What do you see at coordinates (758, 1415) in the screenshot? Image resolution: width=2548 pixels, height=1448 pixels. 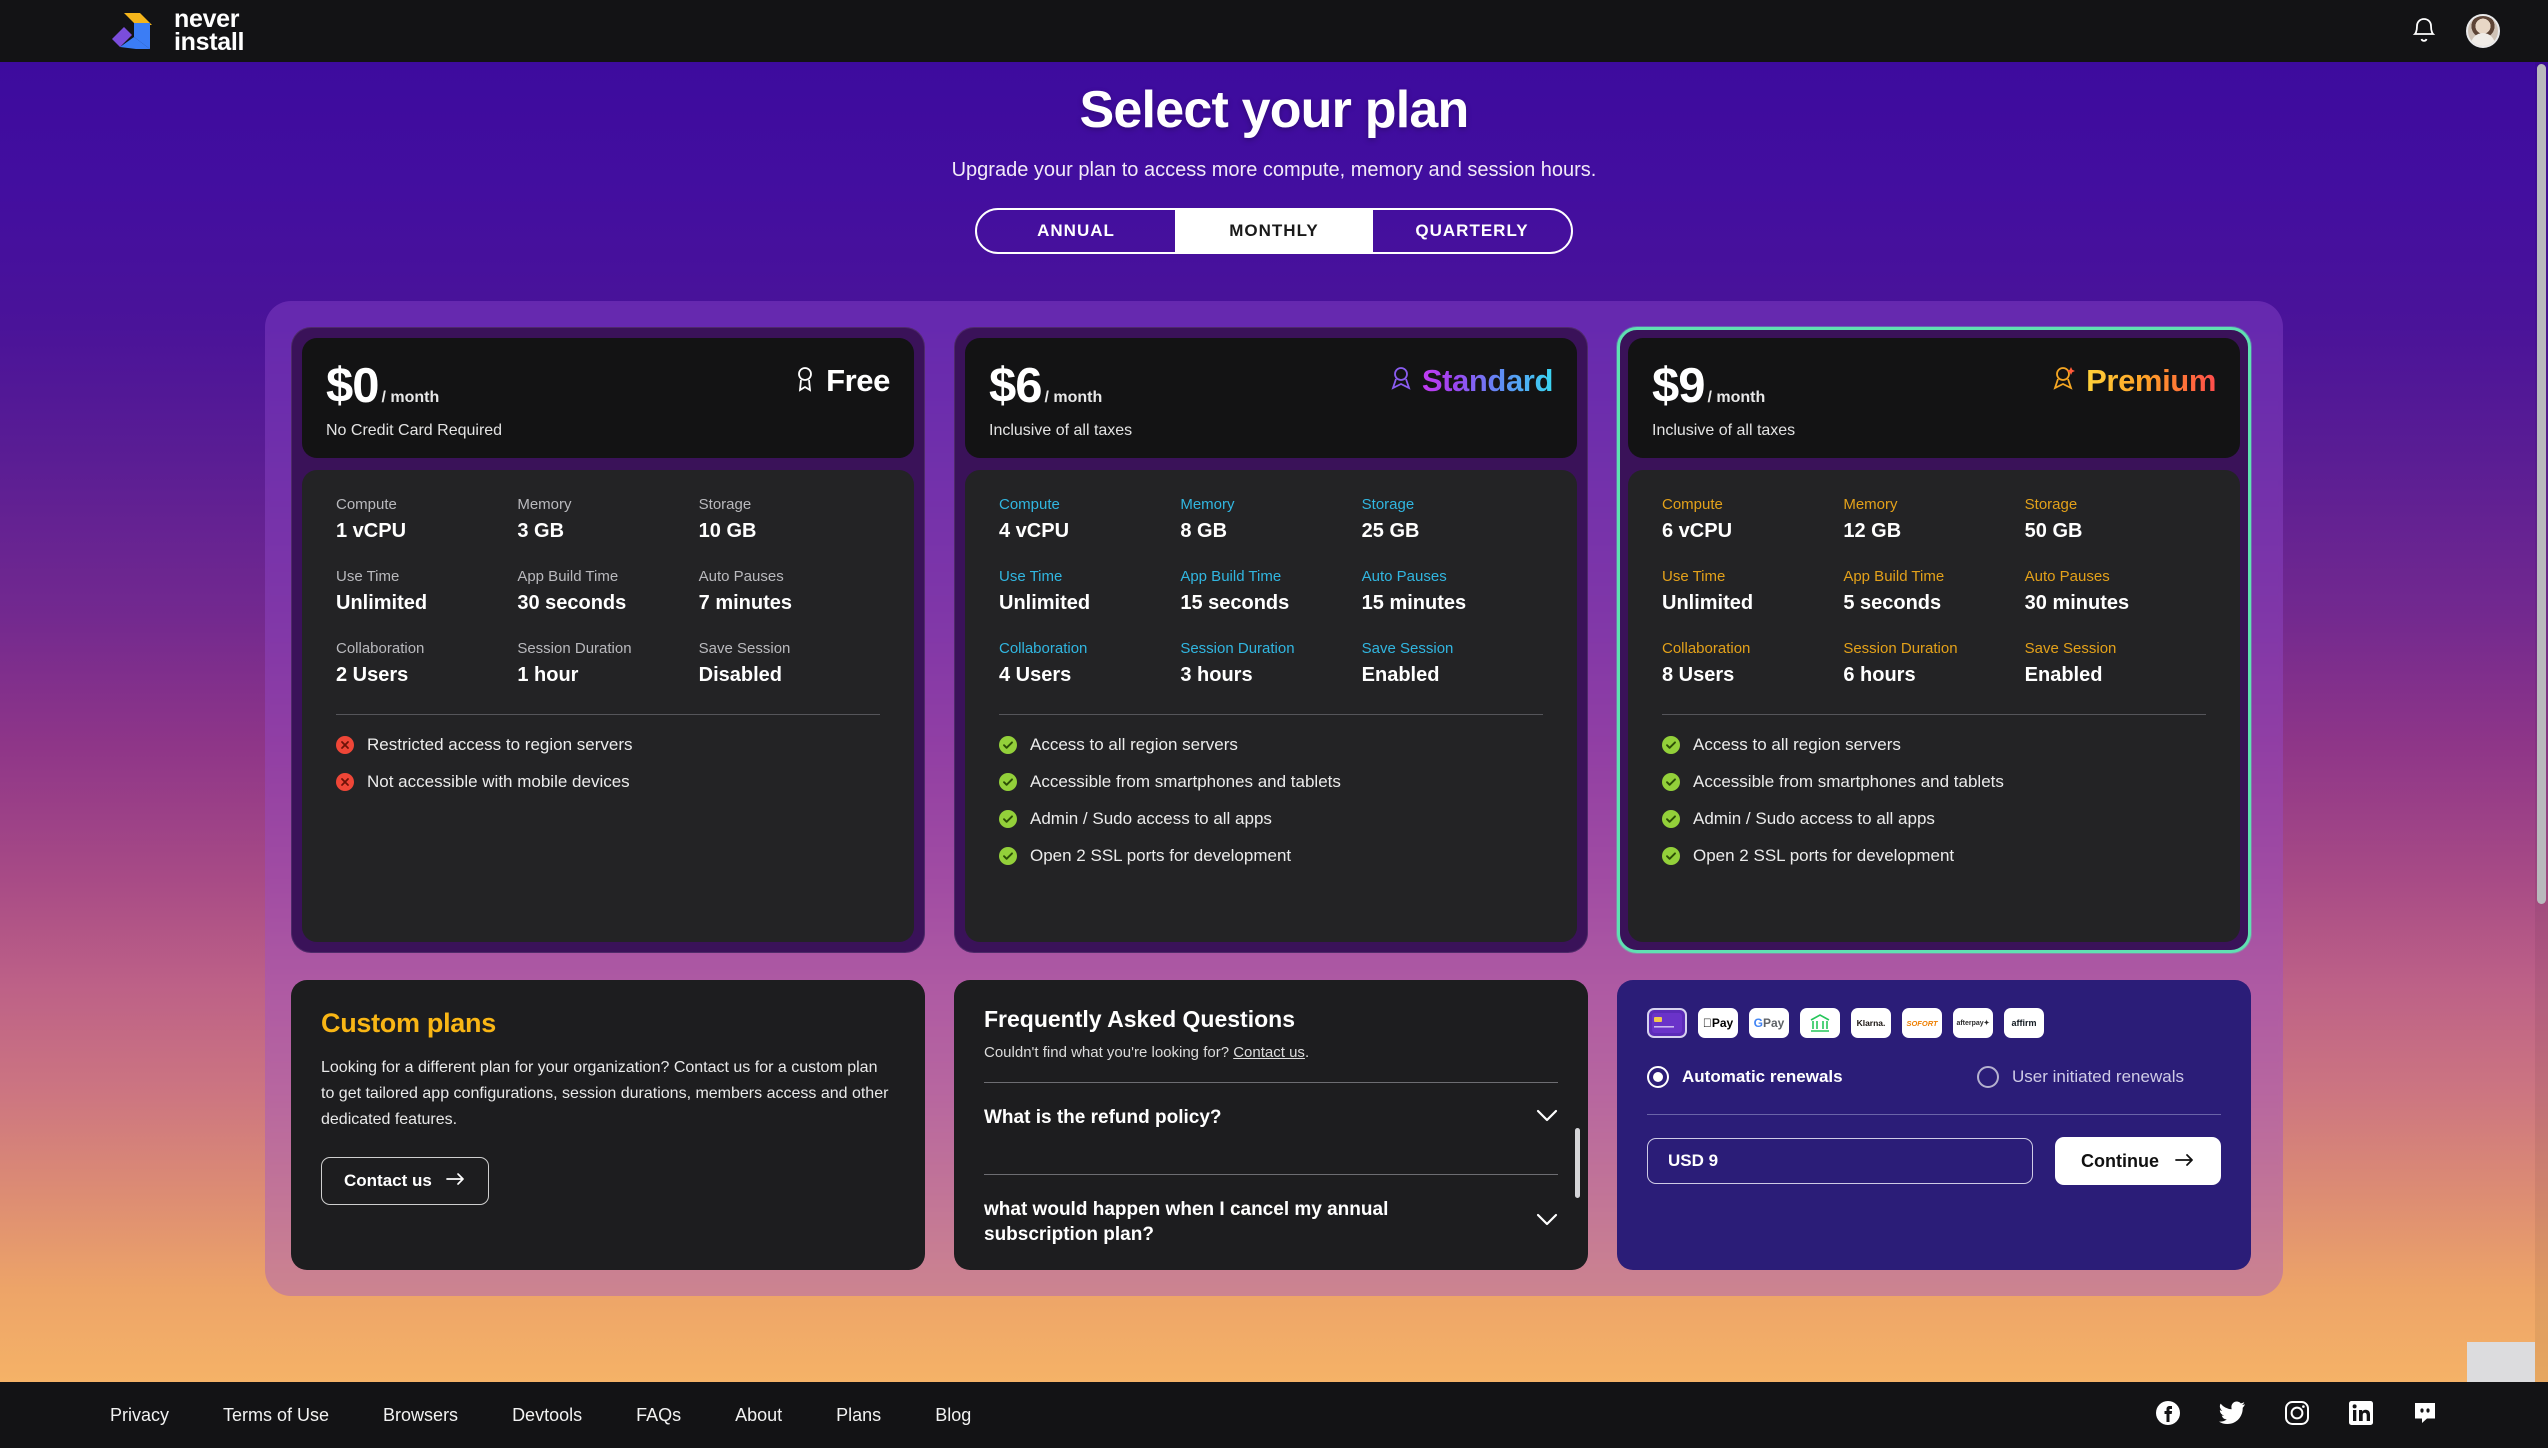 I see `footer-link-about: About` at bounding box center [758, 1415].